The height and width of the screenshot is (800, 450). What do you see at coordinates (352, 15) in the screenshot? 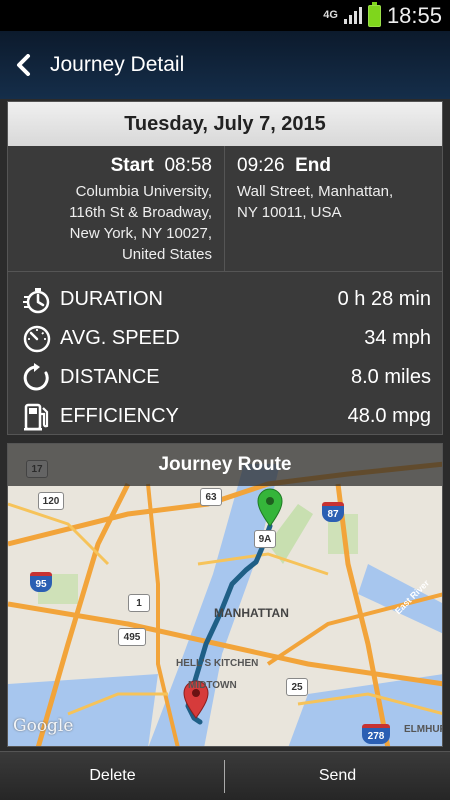
I see `signal-icon` at bounding box center [352, 15].